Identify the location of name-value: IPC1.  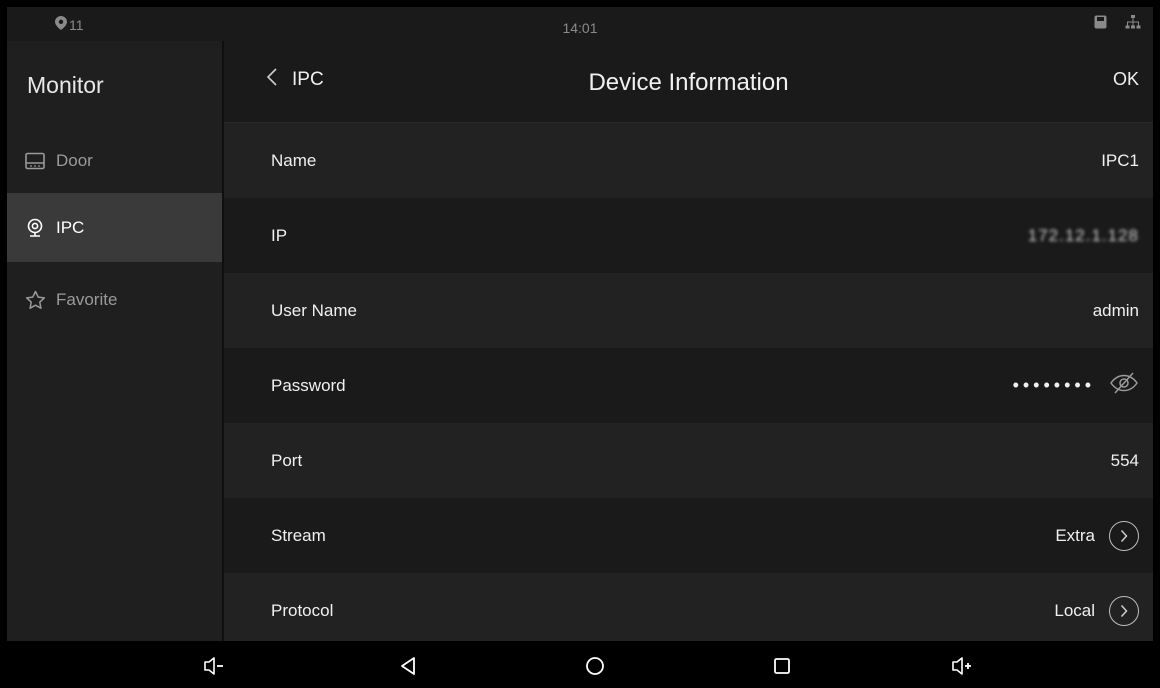
(1120, 160).